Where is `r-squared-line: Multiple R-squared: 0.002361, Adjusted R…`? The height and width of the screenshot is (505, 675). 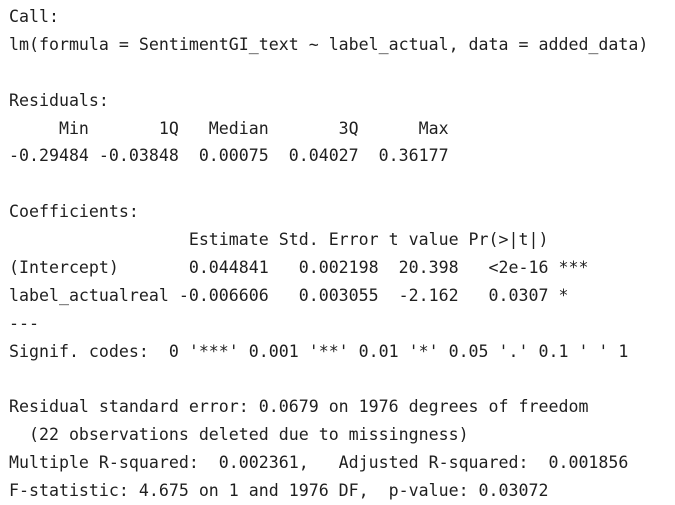
r-squared-line: Multiple R-squared: 0.002361, Adjusted R… is located at coordinates (324, 463).